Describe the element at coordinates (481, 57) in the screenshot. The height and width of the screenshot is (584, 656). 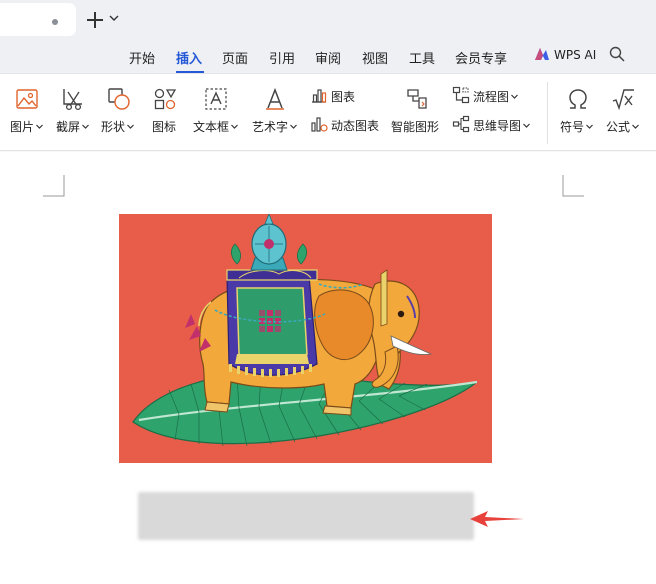
I see `menu-member: 会员专享` at that location.